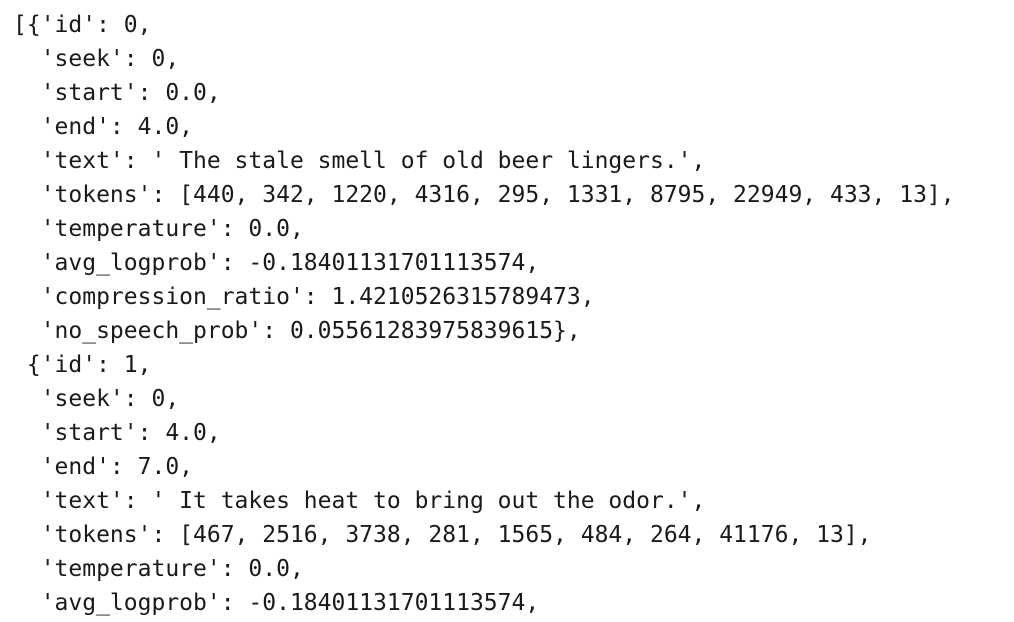 This screenshot has height=622, width=1014. I want to click on code-line: {'id': 1,, so click(82, 365).